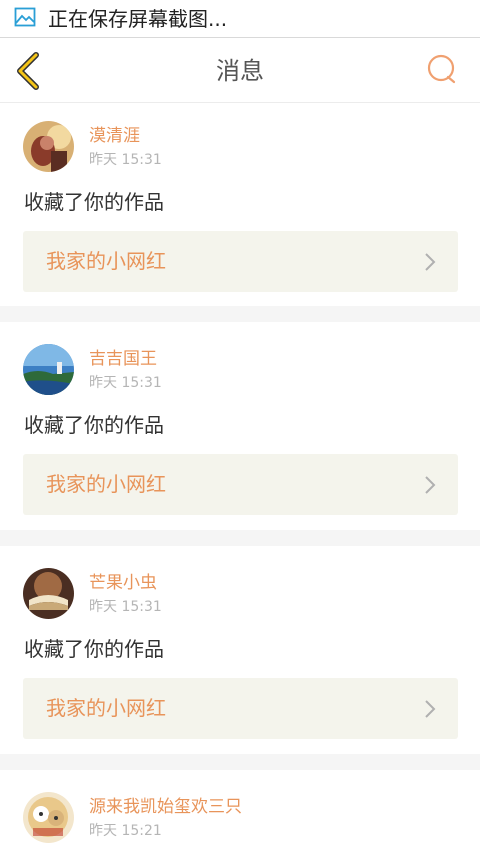 Image resolution: width=480 pixels, height=854 pixels. I want to click on screenshot-icon, so click(25, 17).